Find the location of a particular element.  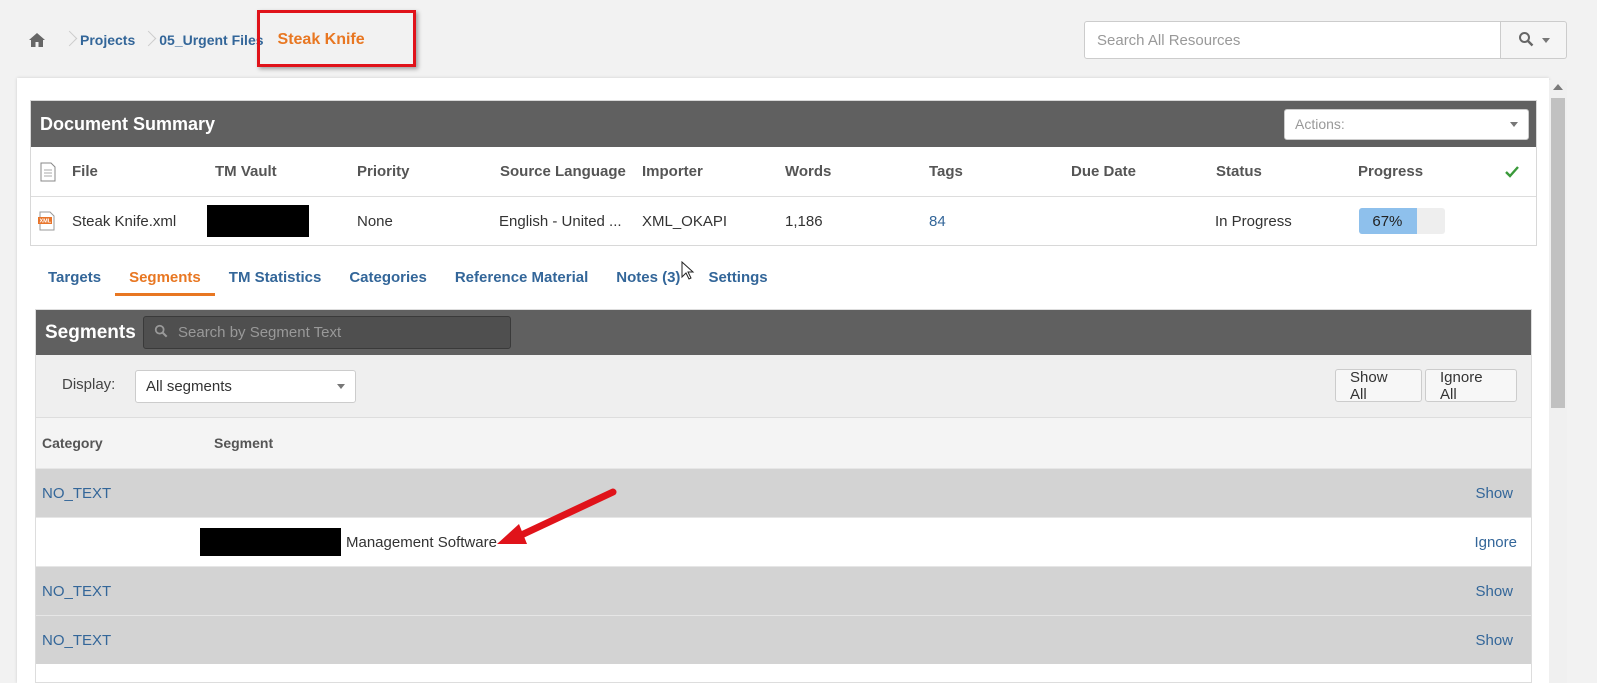

svg-text: XML is located at coordinates (46, 222).